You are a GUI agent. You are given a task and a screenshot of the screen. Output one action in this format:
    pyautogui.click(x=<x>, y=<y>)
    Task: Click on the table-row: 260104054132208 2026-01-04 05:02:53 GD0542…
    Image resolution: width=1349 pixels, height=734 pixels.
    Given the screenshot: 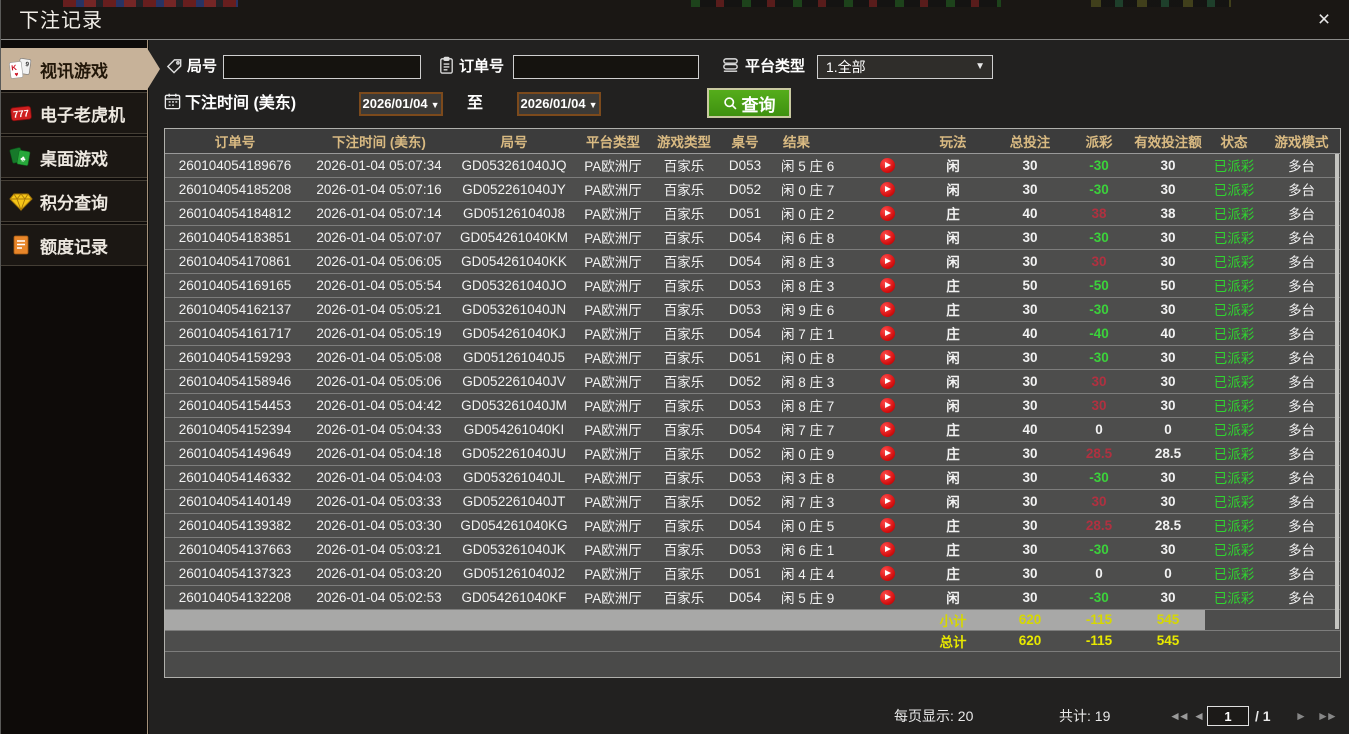 What is the action you would take?
    pyautogui.click(x=752, y=597)
    